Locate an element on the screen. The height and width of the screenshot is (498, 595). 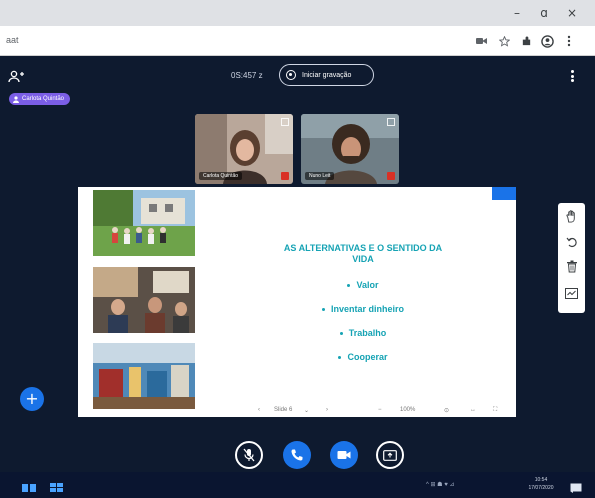
close-button: × is located at coordinates (572, 13).